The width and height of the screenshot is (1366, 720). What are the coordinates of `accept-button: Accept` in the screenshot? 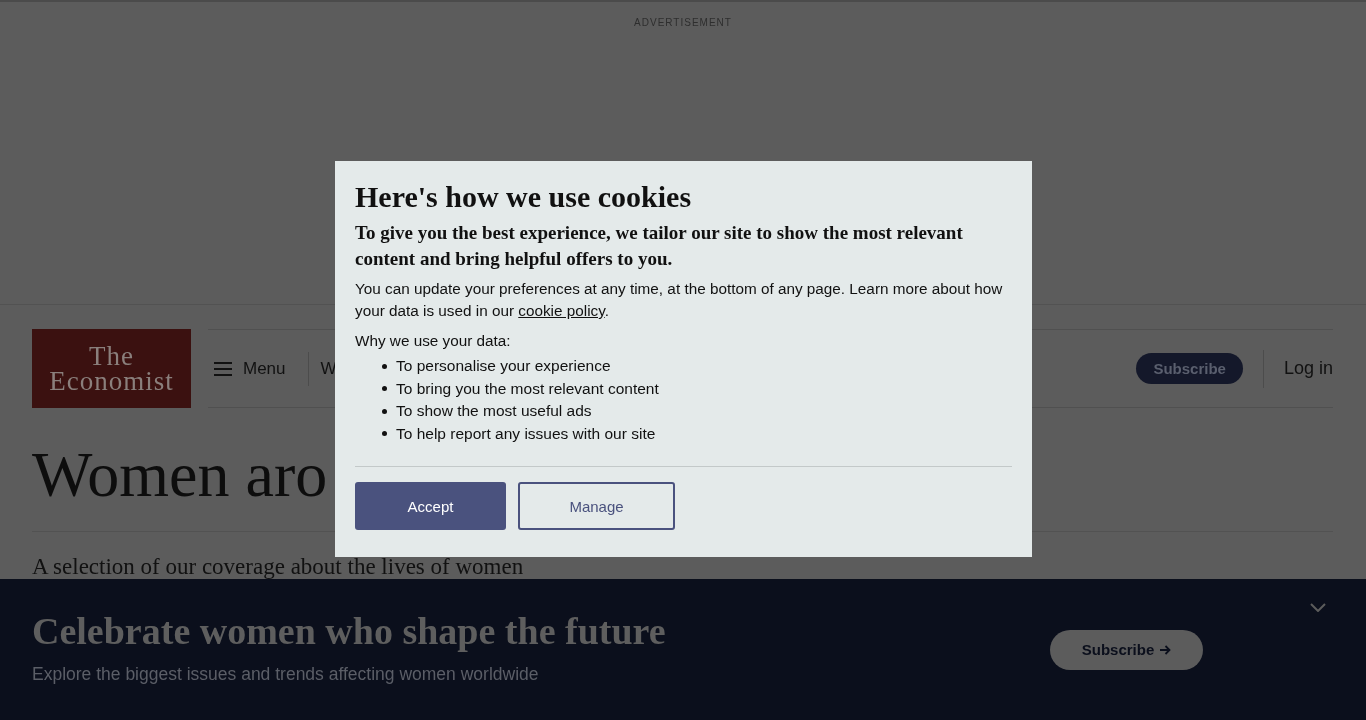 It's located at (430, 506).